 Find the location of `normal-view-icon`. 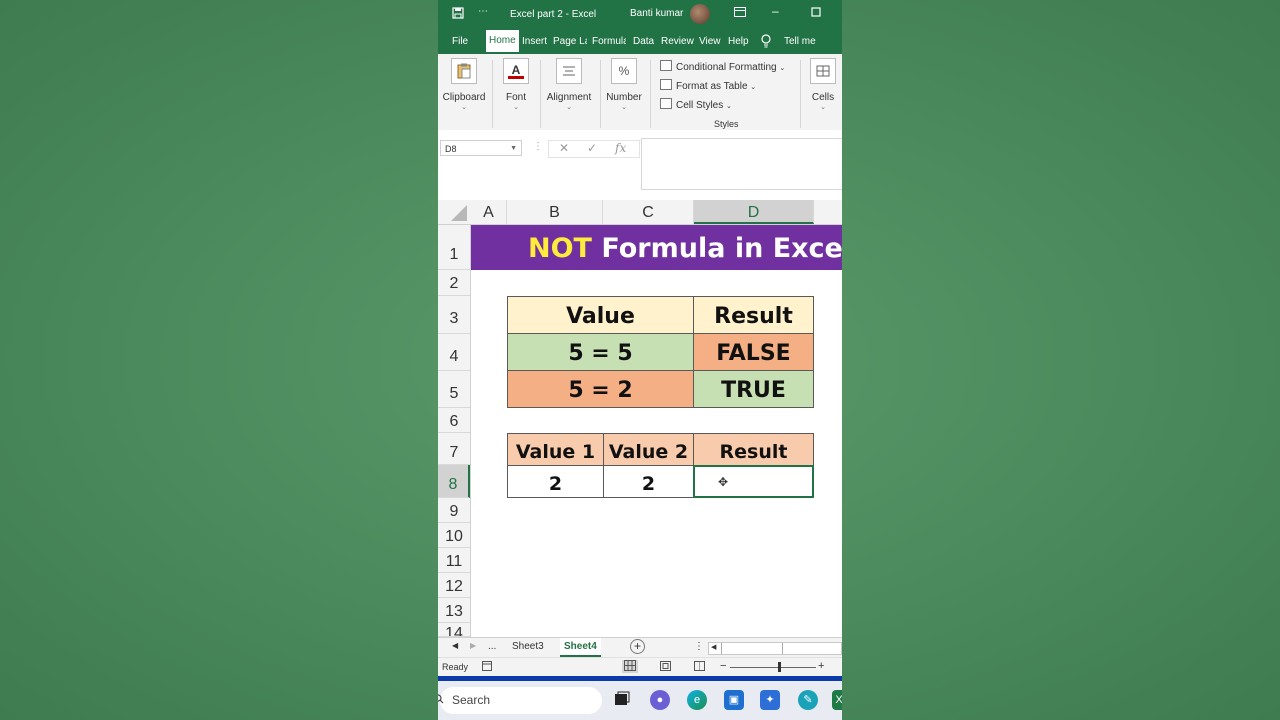

normal-view-icon is located at coordinates (630, 666).